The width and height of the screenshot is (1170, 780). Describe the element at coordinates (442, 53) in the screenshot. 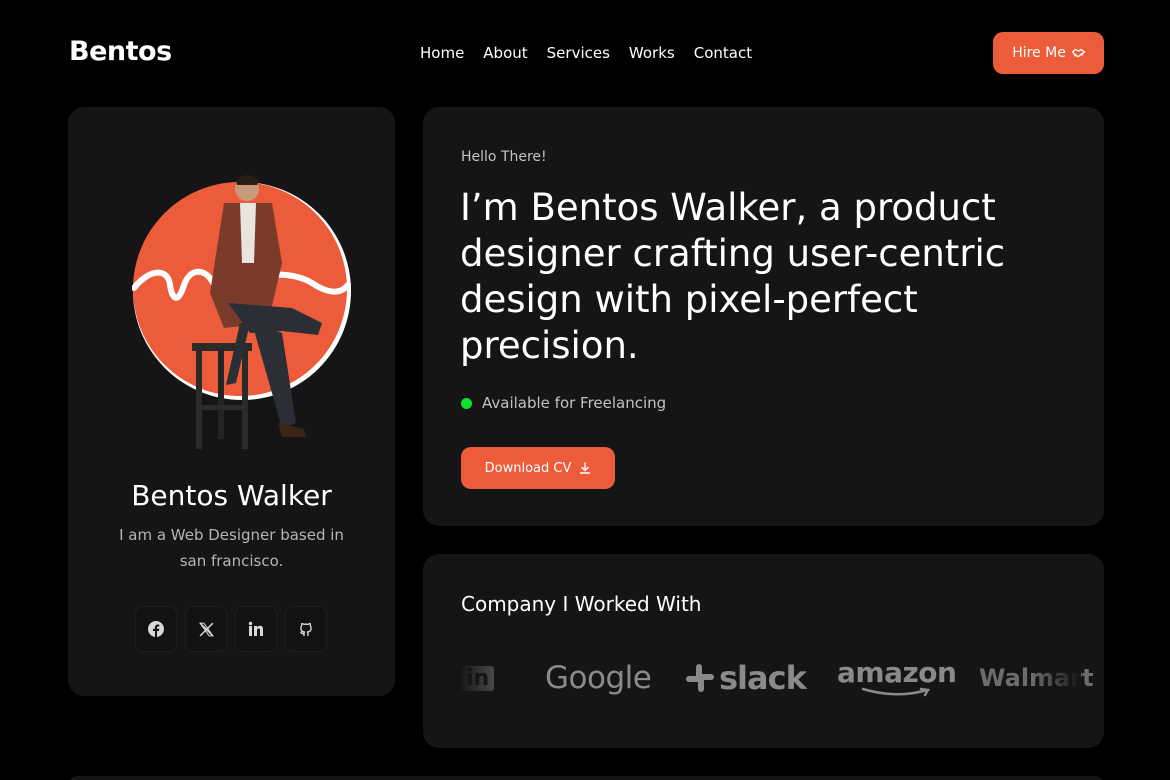

I see `nav-home: Home` at that location.